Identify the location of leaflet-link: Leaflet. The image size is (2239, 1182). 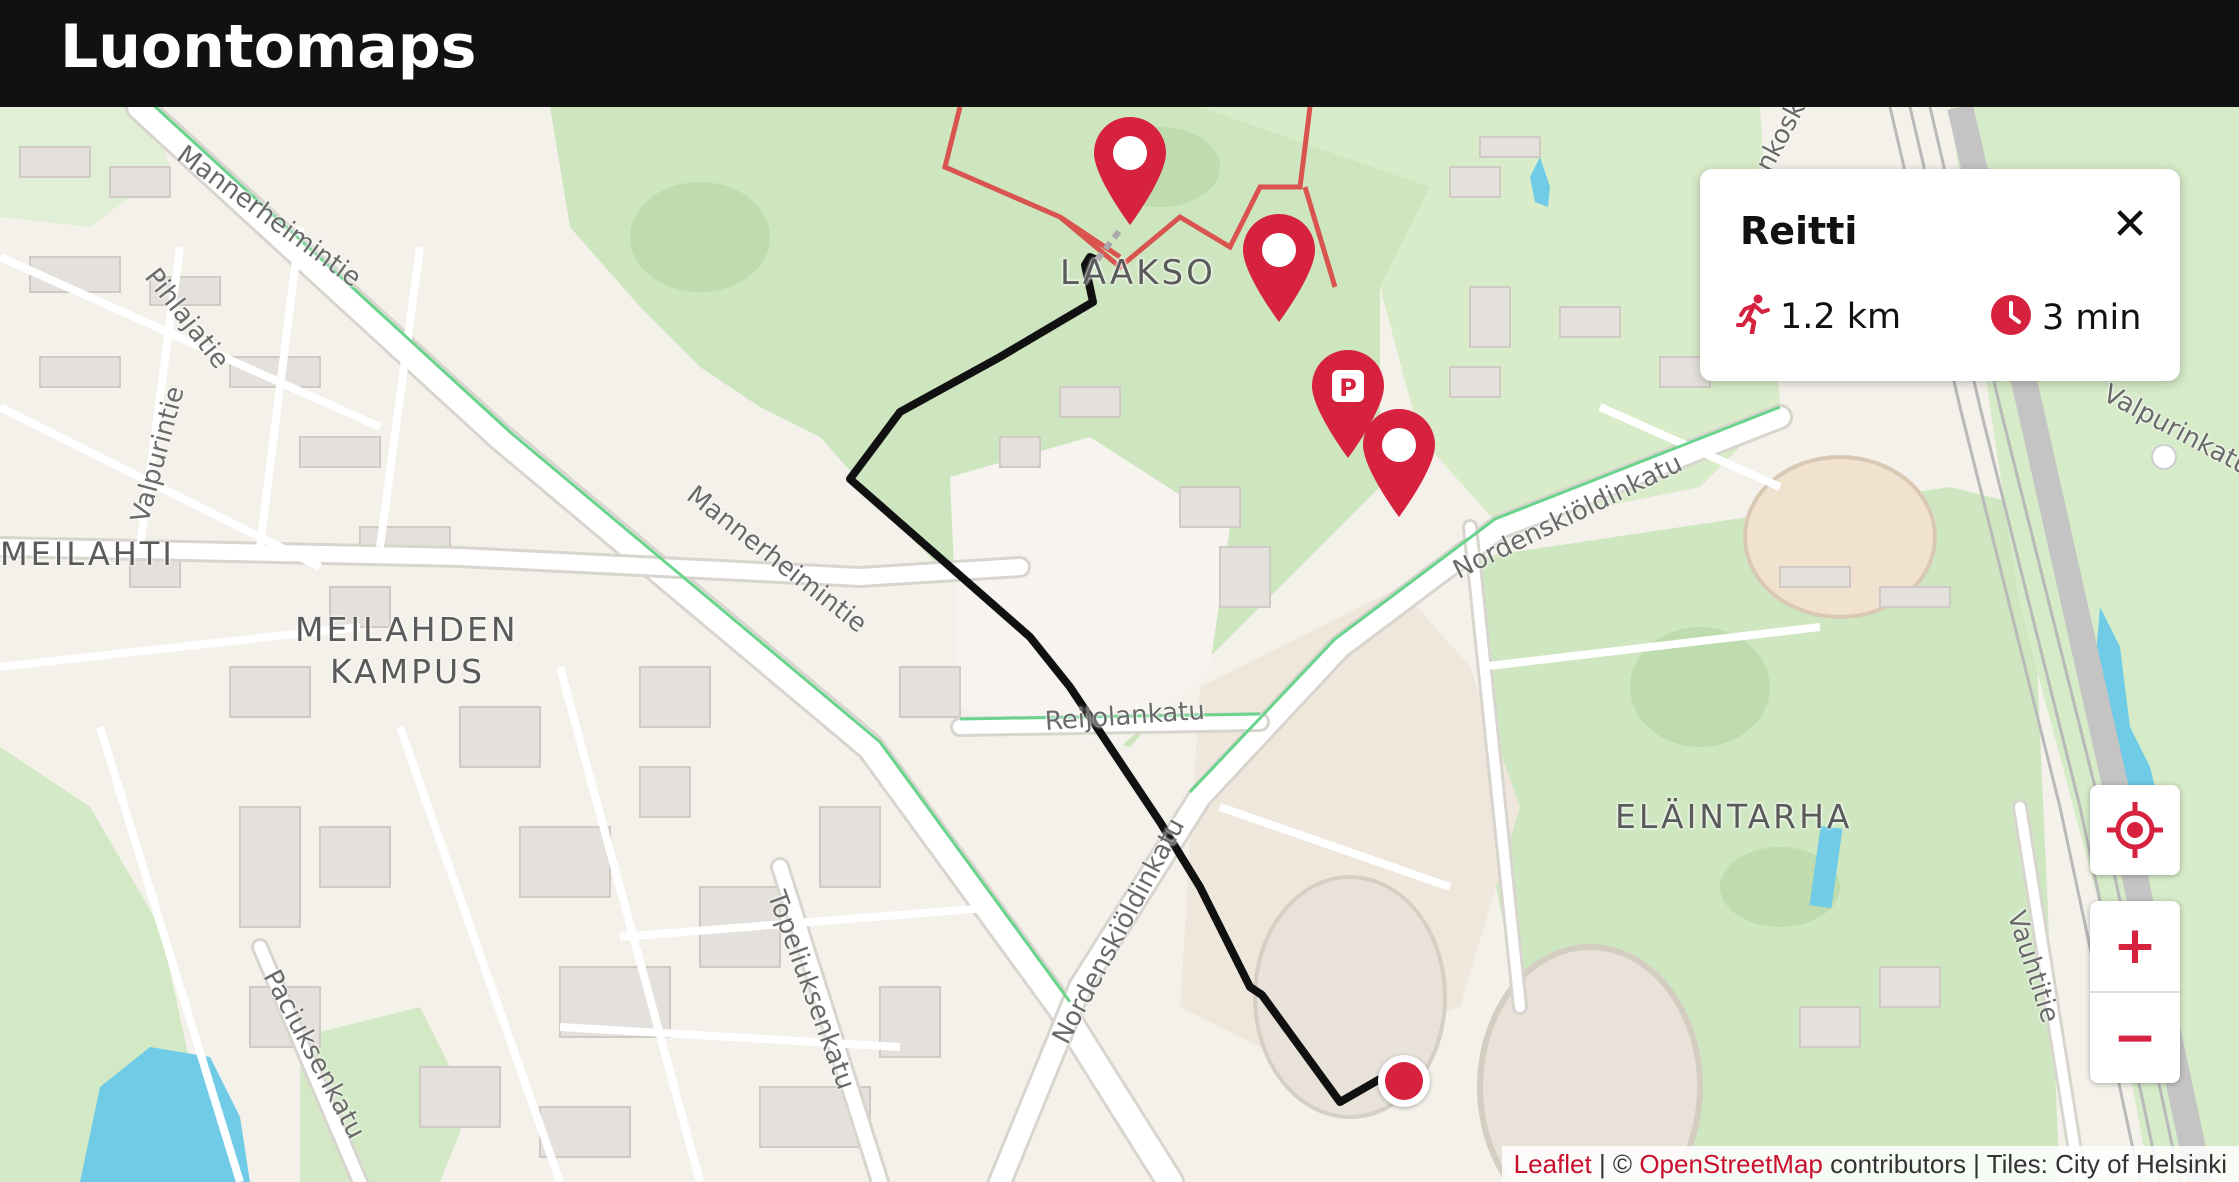
(1553, 1164).